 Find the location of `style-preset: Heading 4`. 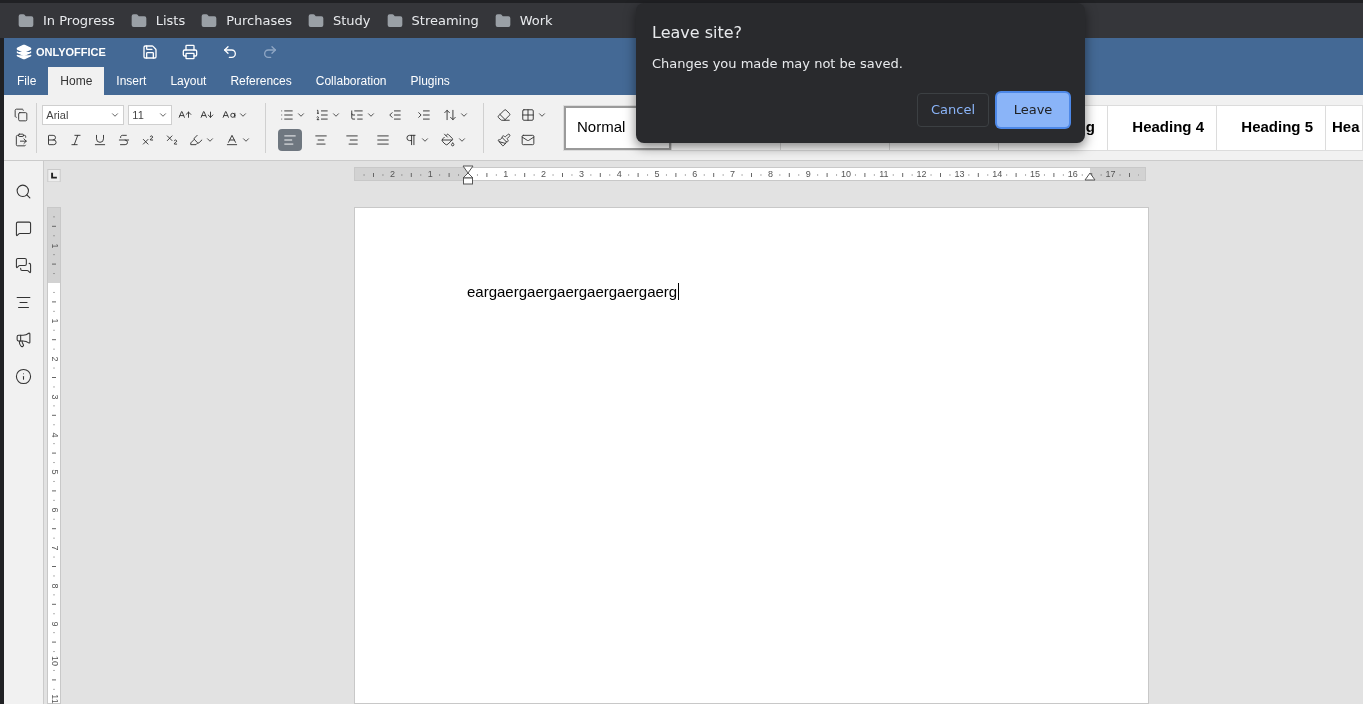

style-preset: Heading 4 is located at coordinates (1161, 127).